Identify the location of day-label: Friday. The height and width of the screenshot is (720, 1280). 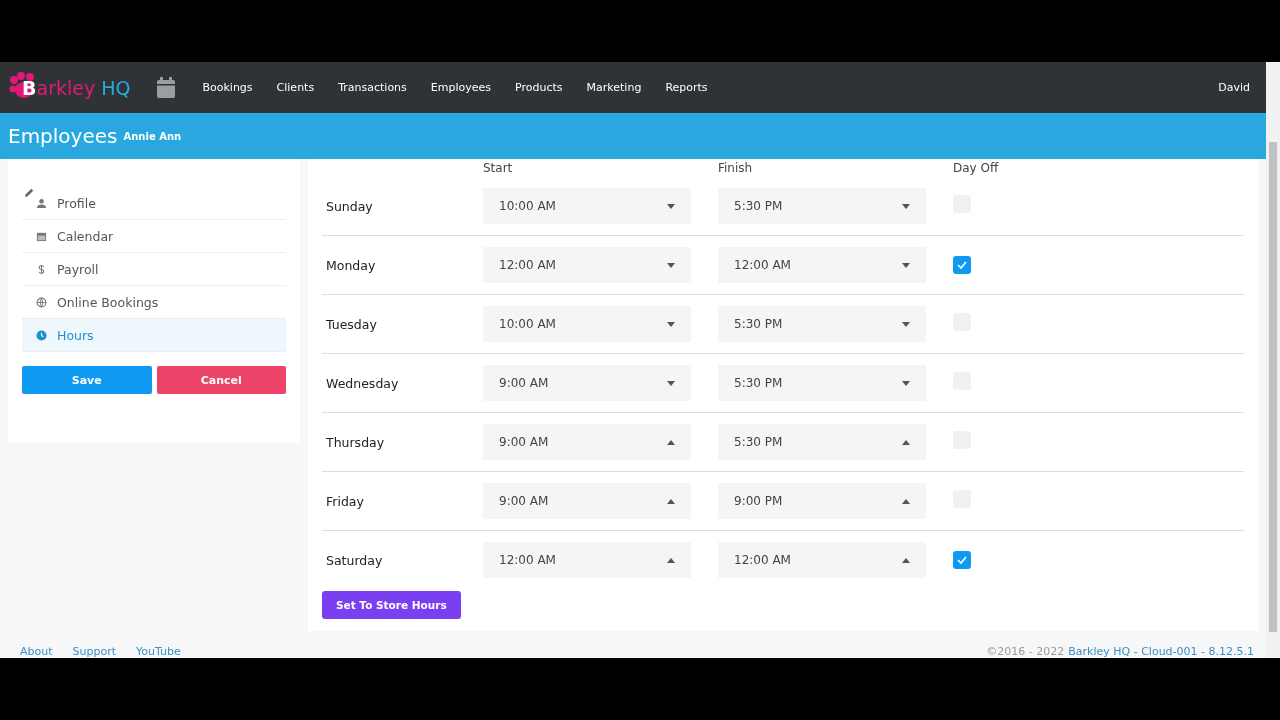
(345, 501).